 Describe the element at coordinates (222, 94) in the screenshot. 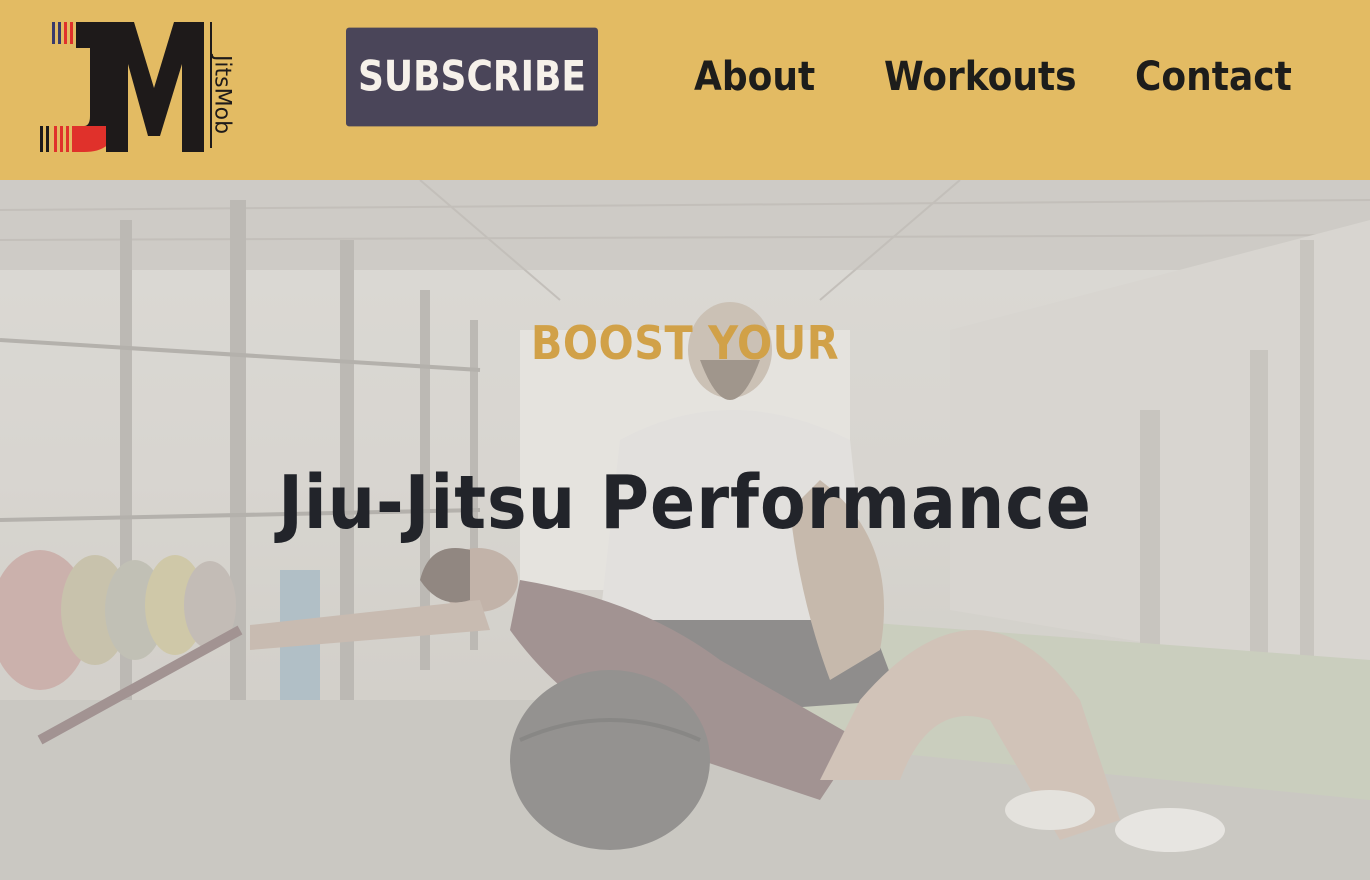

I see `logo-wordmark: JitsMob` at that location.